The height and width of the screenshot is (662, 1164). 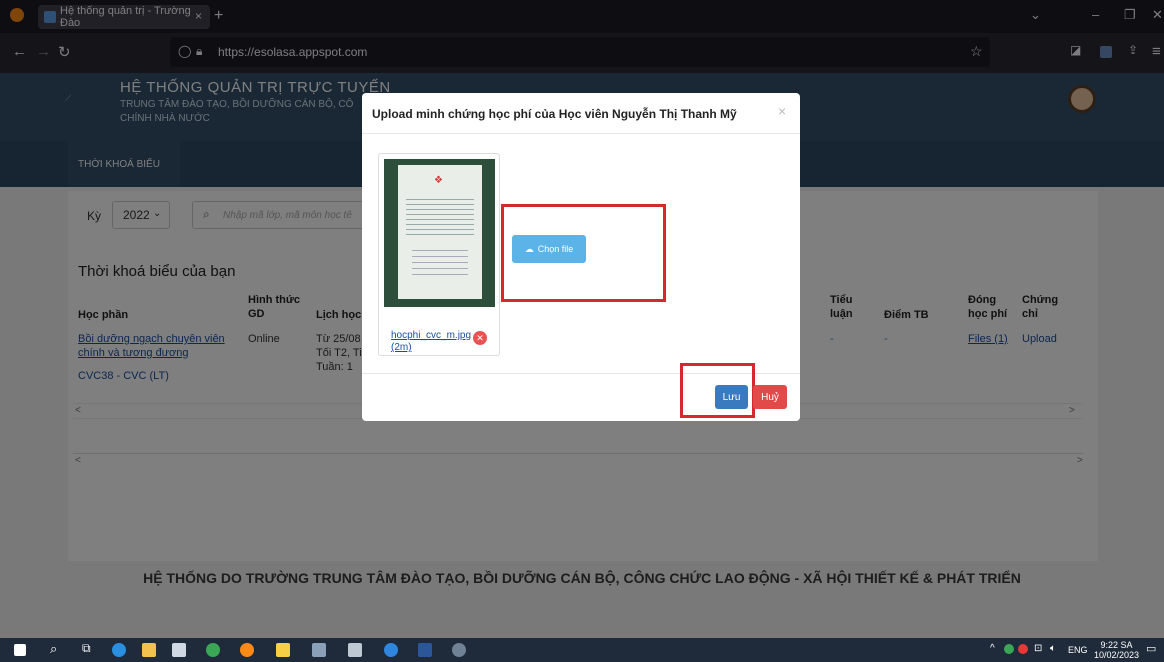 What do you see at coordinates (1053, 648) in the screenshot?
I see `volume-icon: 🔈︎` at bounding box center [1053, 648].